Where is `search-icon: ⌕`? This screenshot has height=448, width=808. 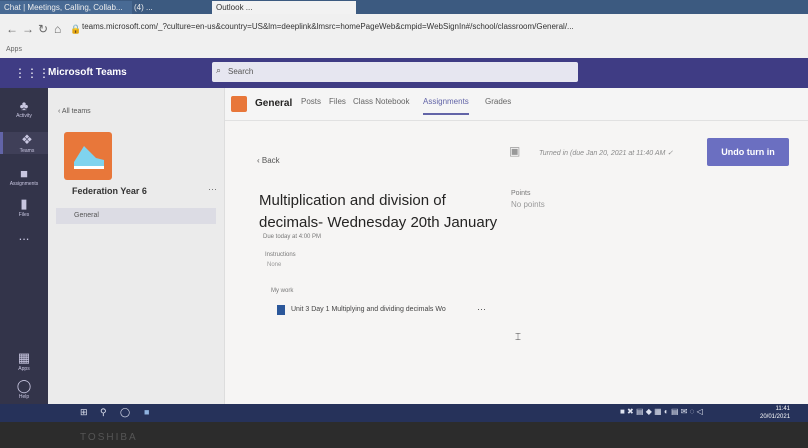
search-icon: ⌕ is located at coordinates (219, 70).